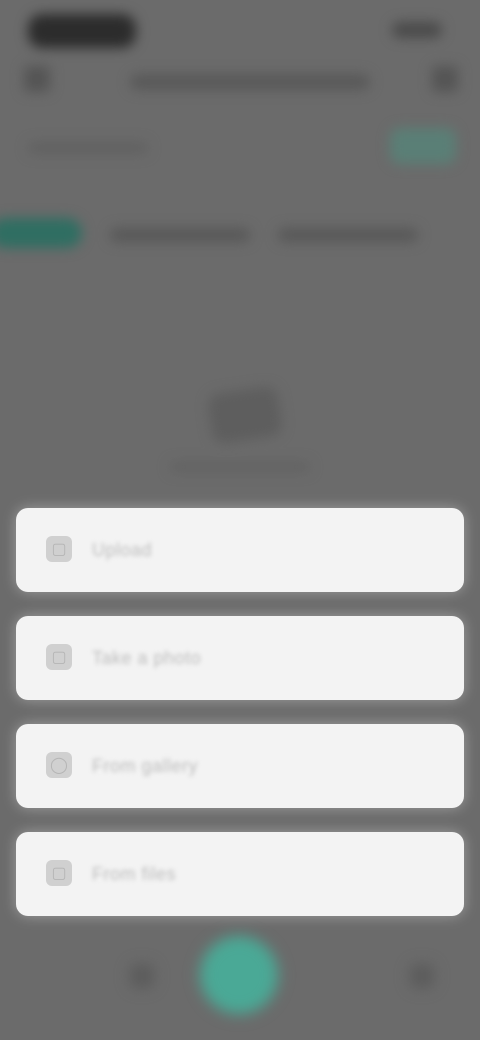 The width and height of the screenshot is (480, 1040). What do you see at coordinates (240, 874) in the screenshot?
I see `option-files: ▢ From files` at bounding box center [240, 874].